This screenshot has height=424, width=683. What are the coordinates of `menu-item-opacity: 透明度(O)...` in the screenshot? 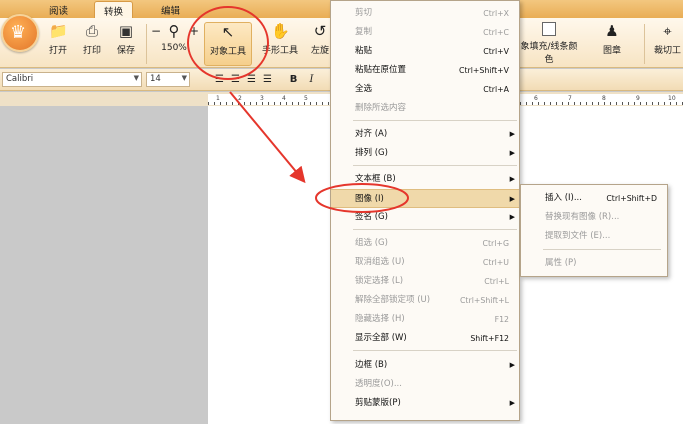 It's located at (425, 384).